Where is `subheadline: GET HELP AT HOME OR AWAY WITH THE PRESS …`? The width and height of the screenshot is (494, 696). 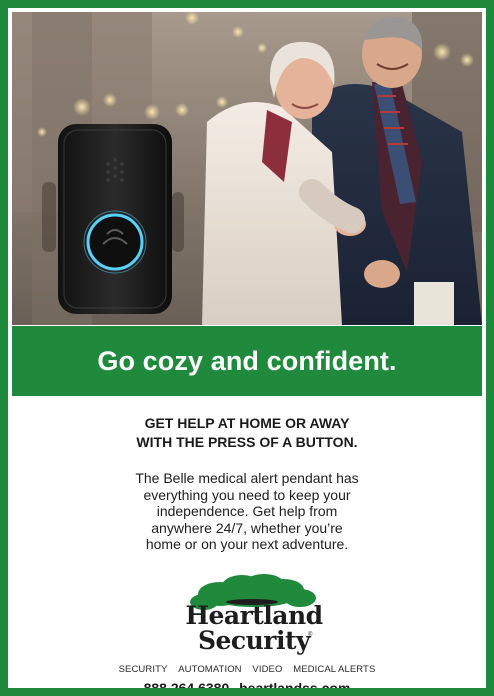
subheadline: GET HELP AT HOME OR AWAY WITH THE PRESS … is located at coordinates (247, 433).